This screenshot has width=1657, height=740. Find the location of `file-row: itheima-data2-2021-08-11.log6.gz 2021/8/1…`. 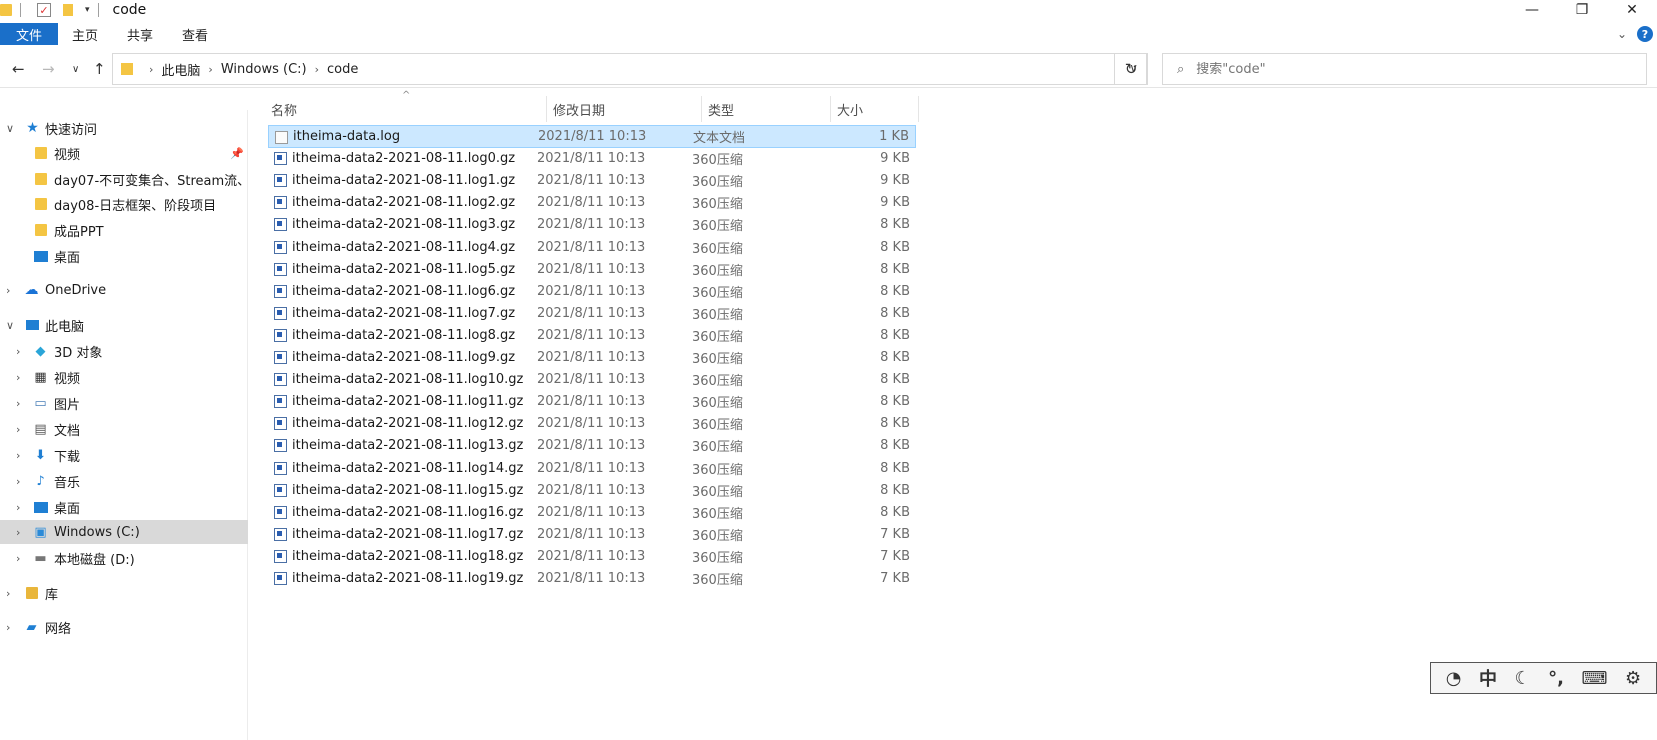

file-row: itheima-data2-2021-08-11.log6.gz 2021/8/1… is located at coordinates (592, 291).